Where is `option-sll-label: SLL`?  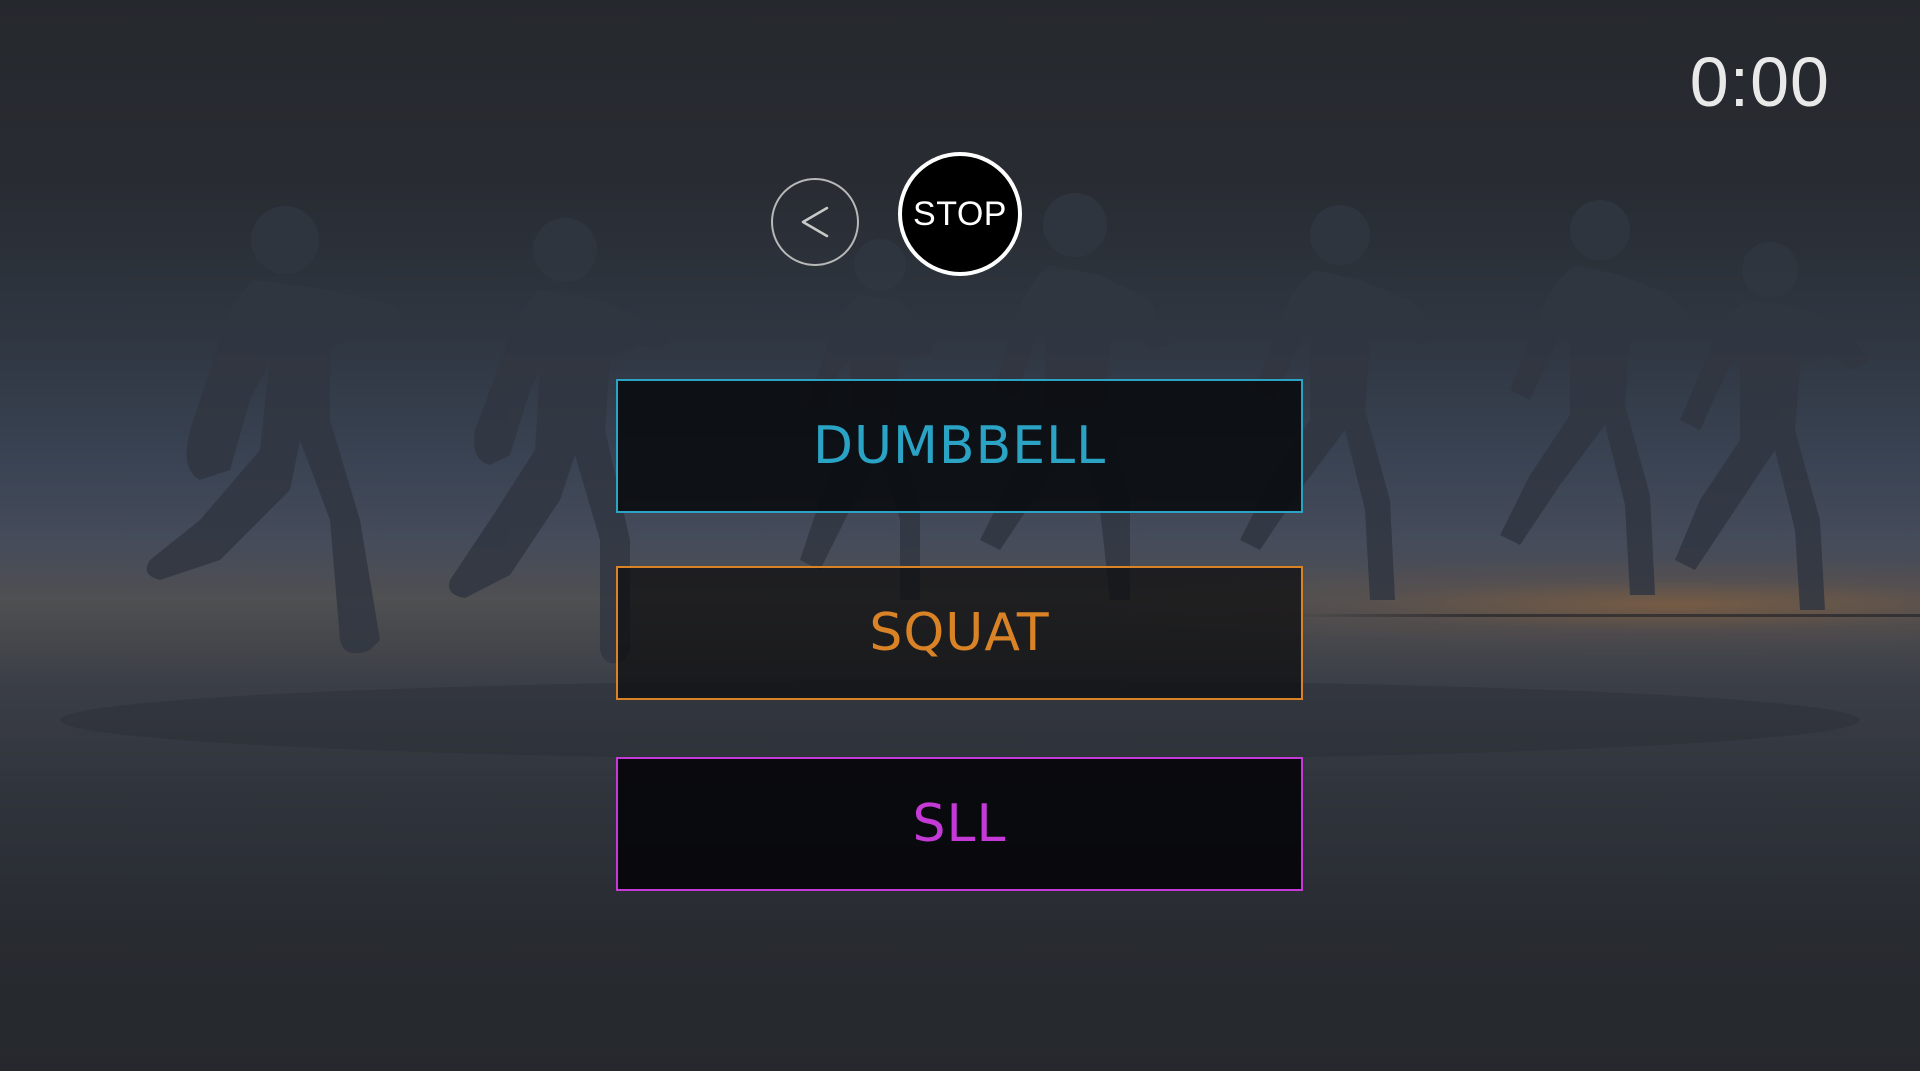
option-sll-label: SLL is located at coordinates (959, 824).